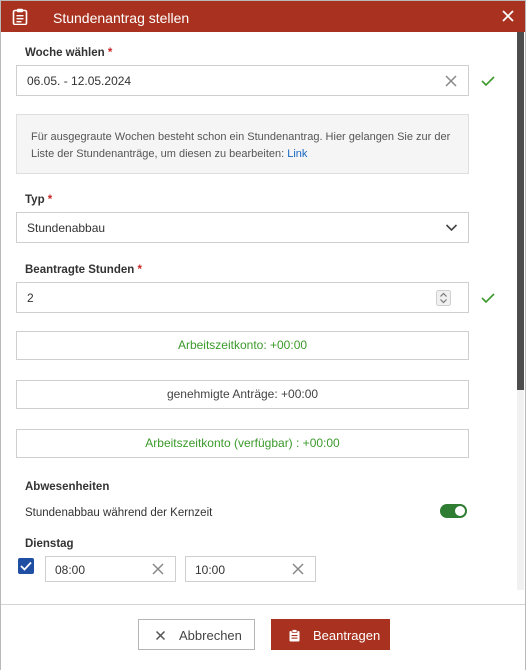 The width and height of the screenshot is (526, 670). I want to click on genehmigte-antraege-box: genehmigte Anträge: +00:00, so click(242, 394).